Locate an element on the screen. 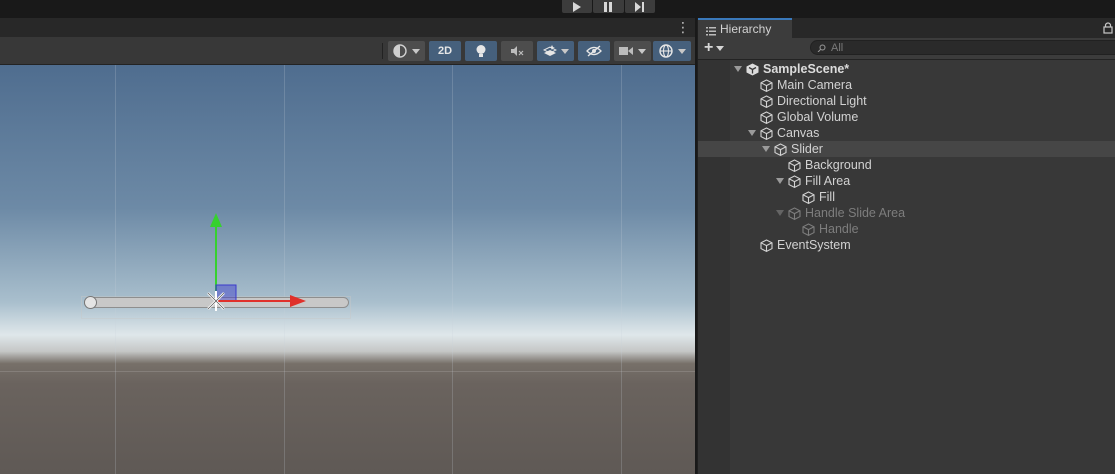 This screenshot has width=1115, height=474. add-object-dropdown: + is located at coordinates (717, 48).